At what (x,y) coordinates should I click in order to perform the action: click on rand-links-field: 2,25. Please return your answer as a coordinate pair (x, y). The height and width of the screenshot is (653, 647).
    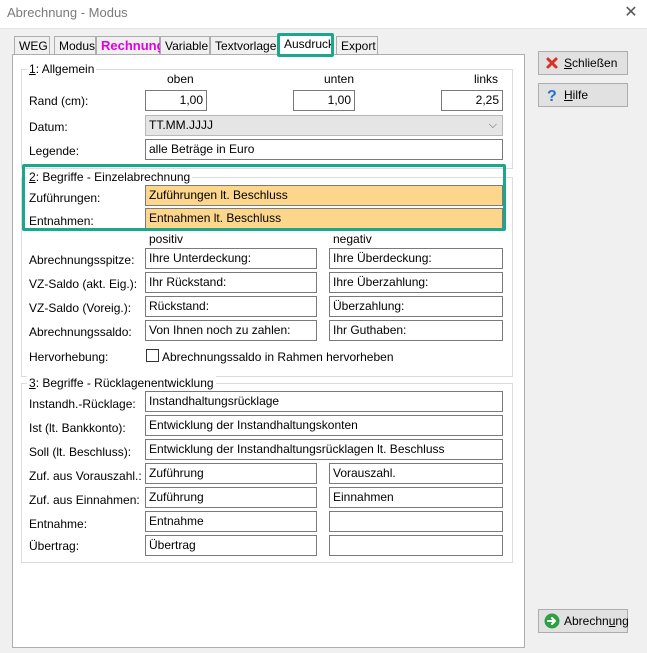
    Looking at the image, I should click on (472, 100).